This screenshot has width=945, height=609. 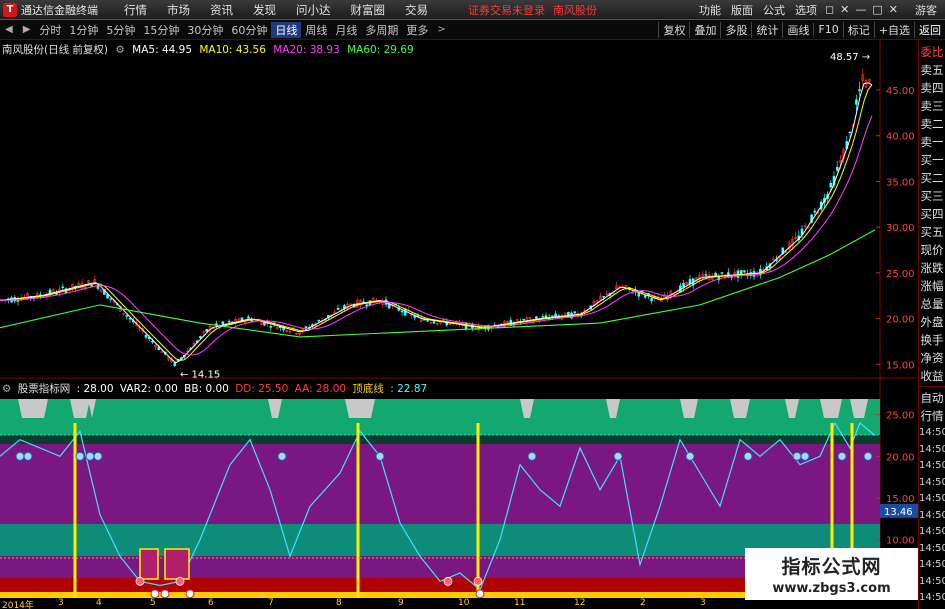 What do you see at coordinates (831, 567) in the screenshot?
I see `watermark-title: 指标公式网` at bounding box center [831, 567].